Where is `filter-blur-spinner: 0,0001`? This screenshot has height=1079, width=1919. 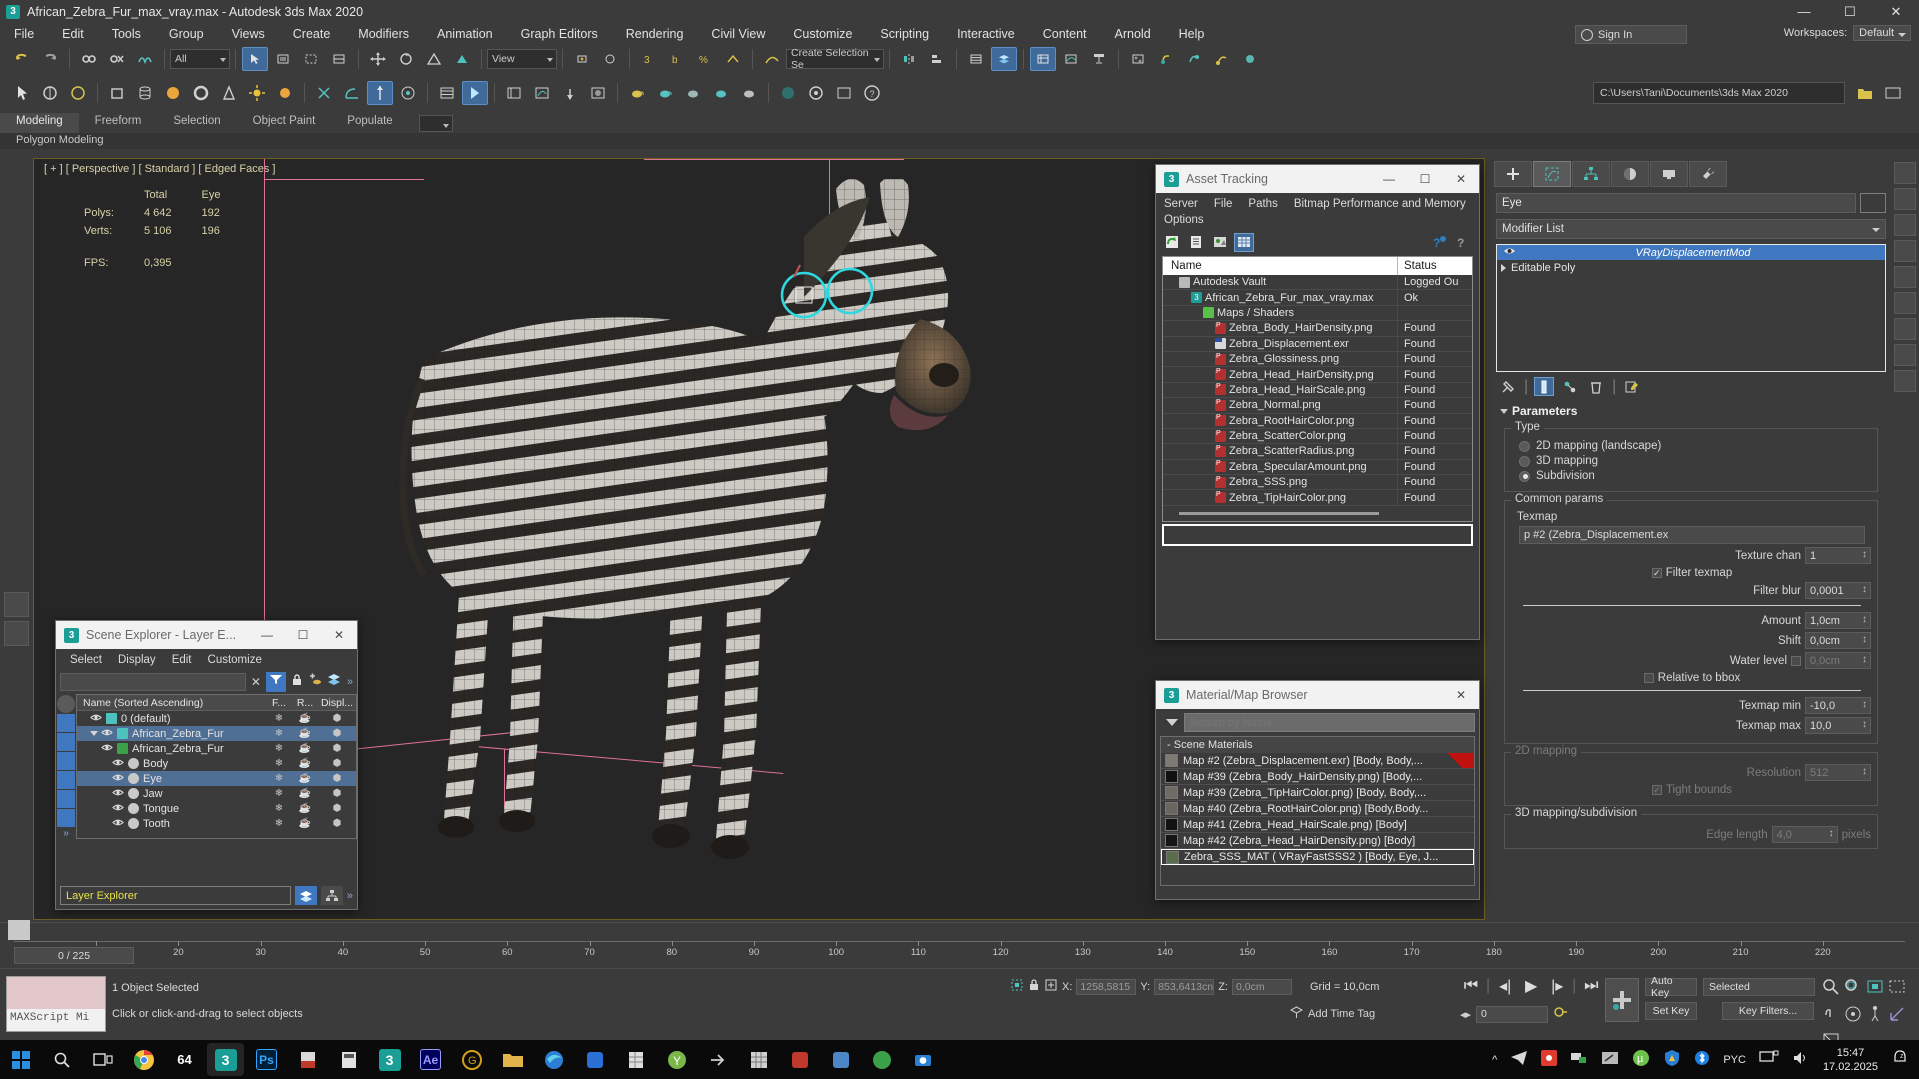 filter-blur-spinner: 0,0001 is located at coordinates (1838, 590).